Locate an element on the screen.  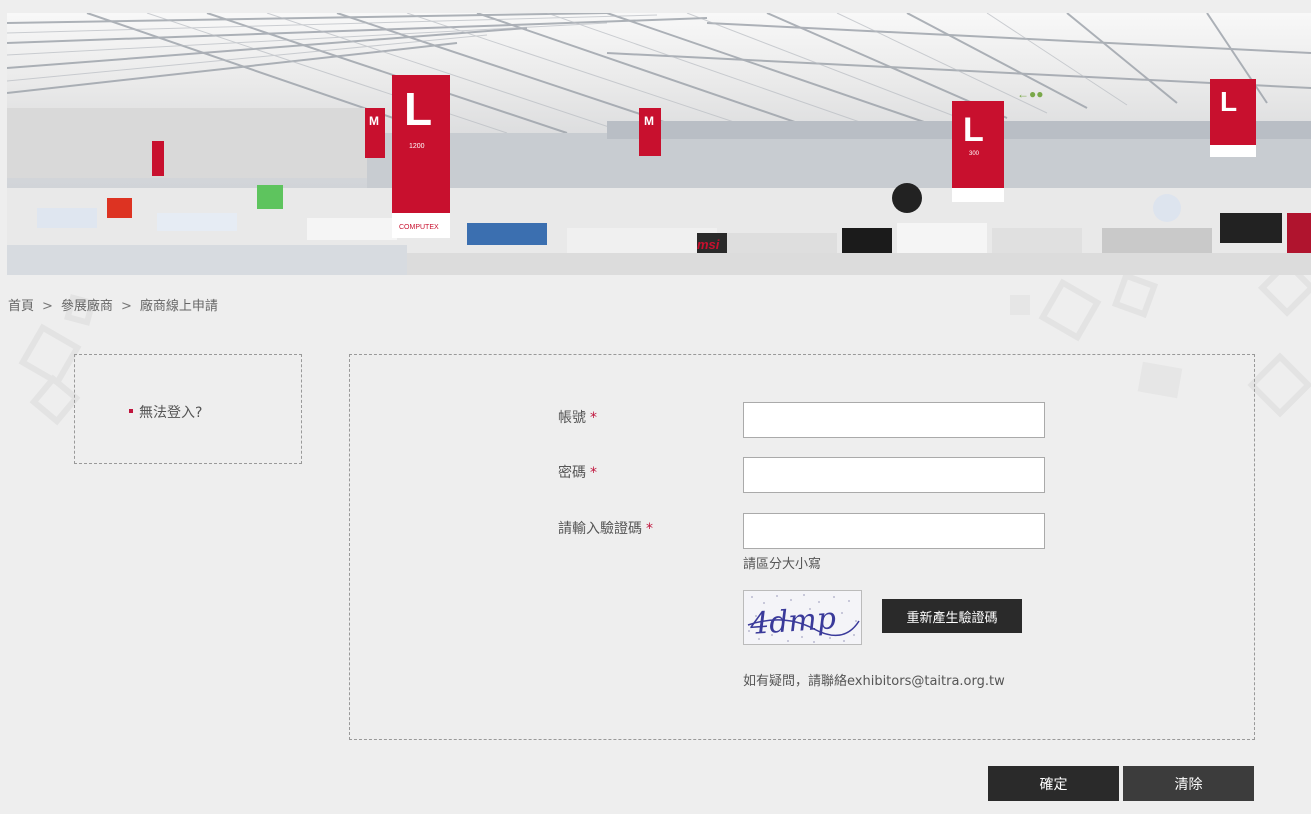
svg-text: COMPUTEX is located at coordinates (419, 227).